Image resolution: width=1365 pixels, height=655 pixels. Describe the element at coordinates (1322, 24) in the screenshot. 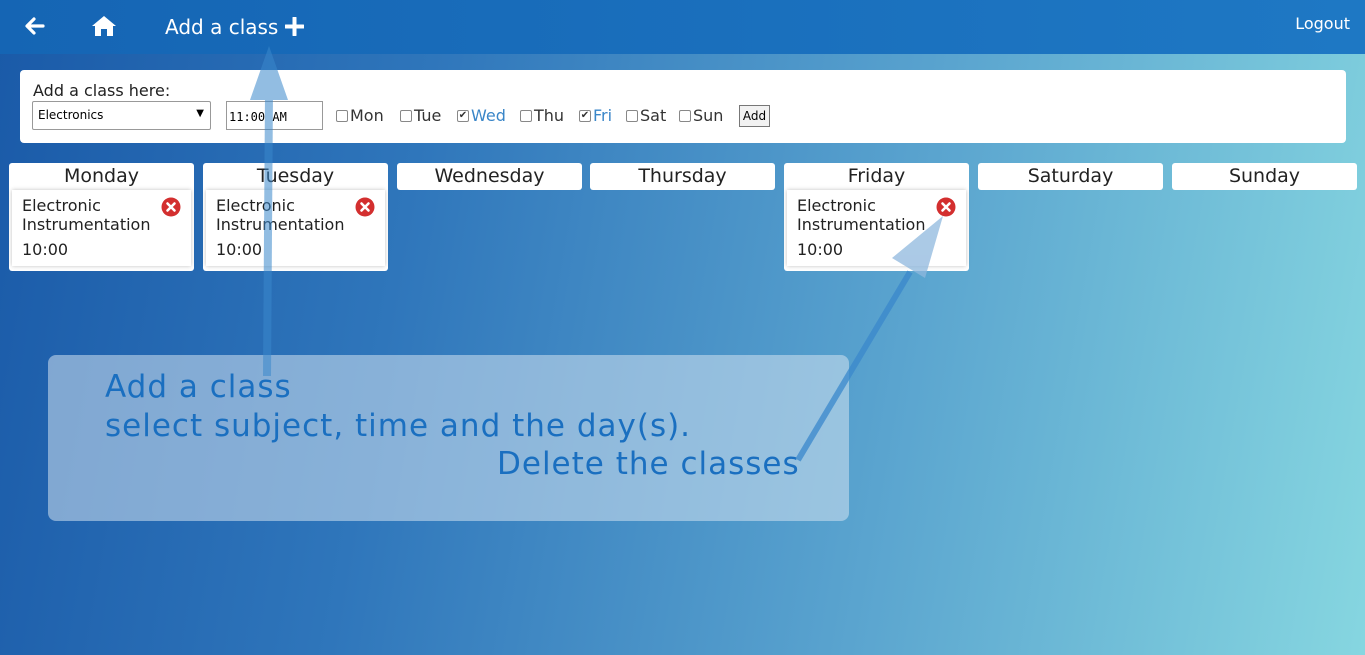

I see `logout-link: Logout` at that location.